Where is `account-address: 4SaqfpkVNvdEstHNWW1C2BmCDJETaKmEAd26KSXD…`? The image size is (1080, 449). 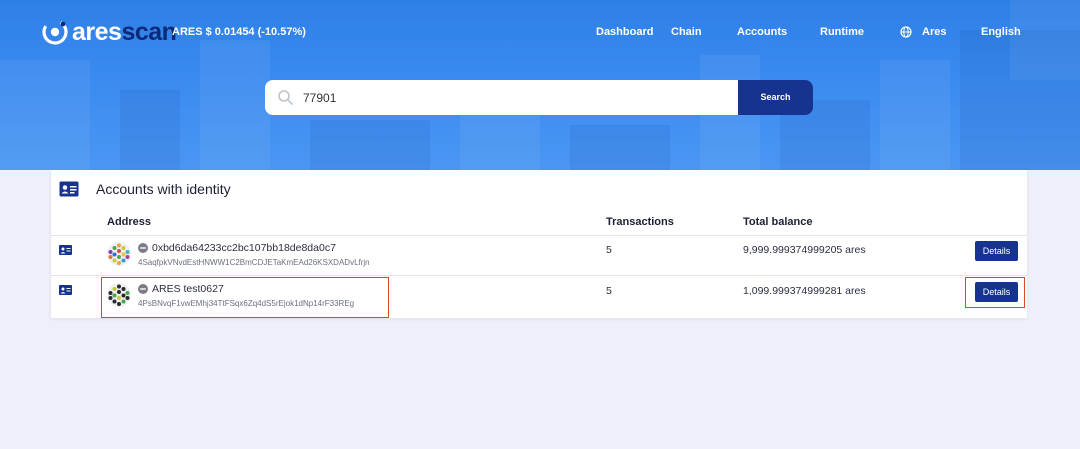
account-address: 4SaqfpkVNvdEstHNWW1C2BmCDJETaKmEAd26KSXD… is located at coordinates (254, 262).